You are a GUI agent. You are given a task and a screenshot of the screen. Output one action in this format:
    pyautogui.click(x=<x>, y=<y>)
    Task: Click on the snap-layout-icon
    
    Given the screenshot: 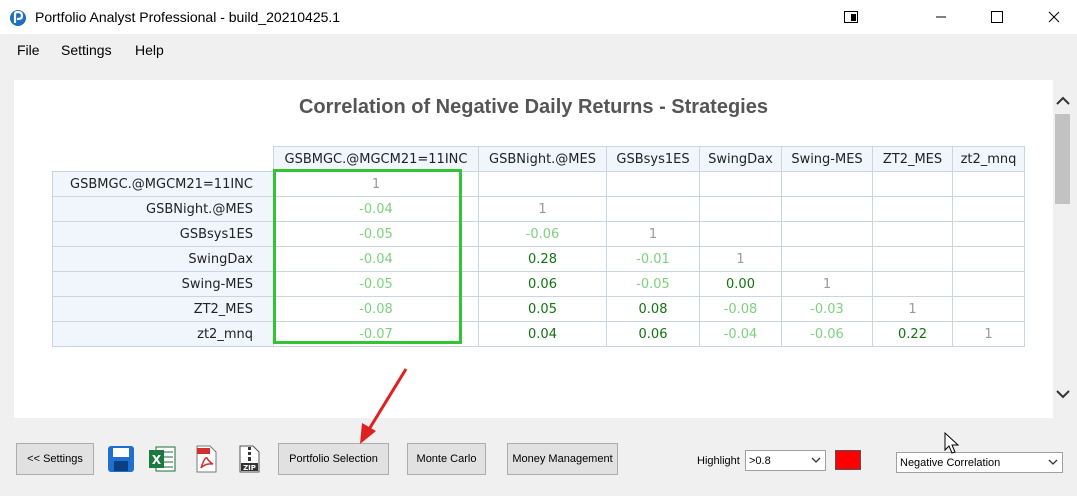 What is the action you would take?
    pyautogui.click(x=851, y=17)
    